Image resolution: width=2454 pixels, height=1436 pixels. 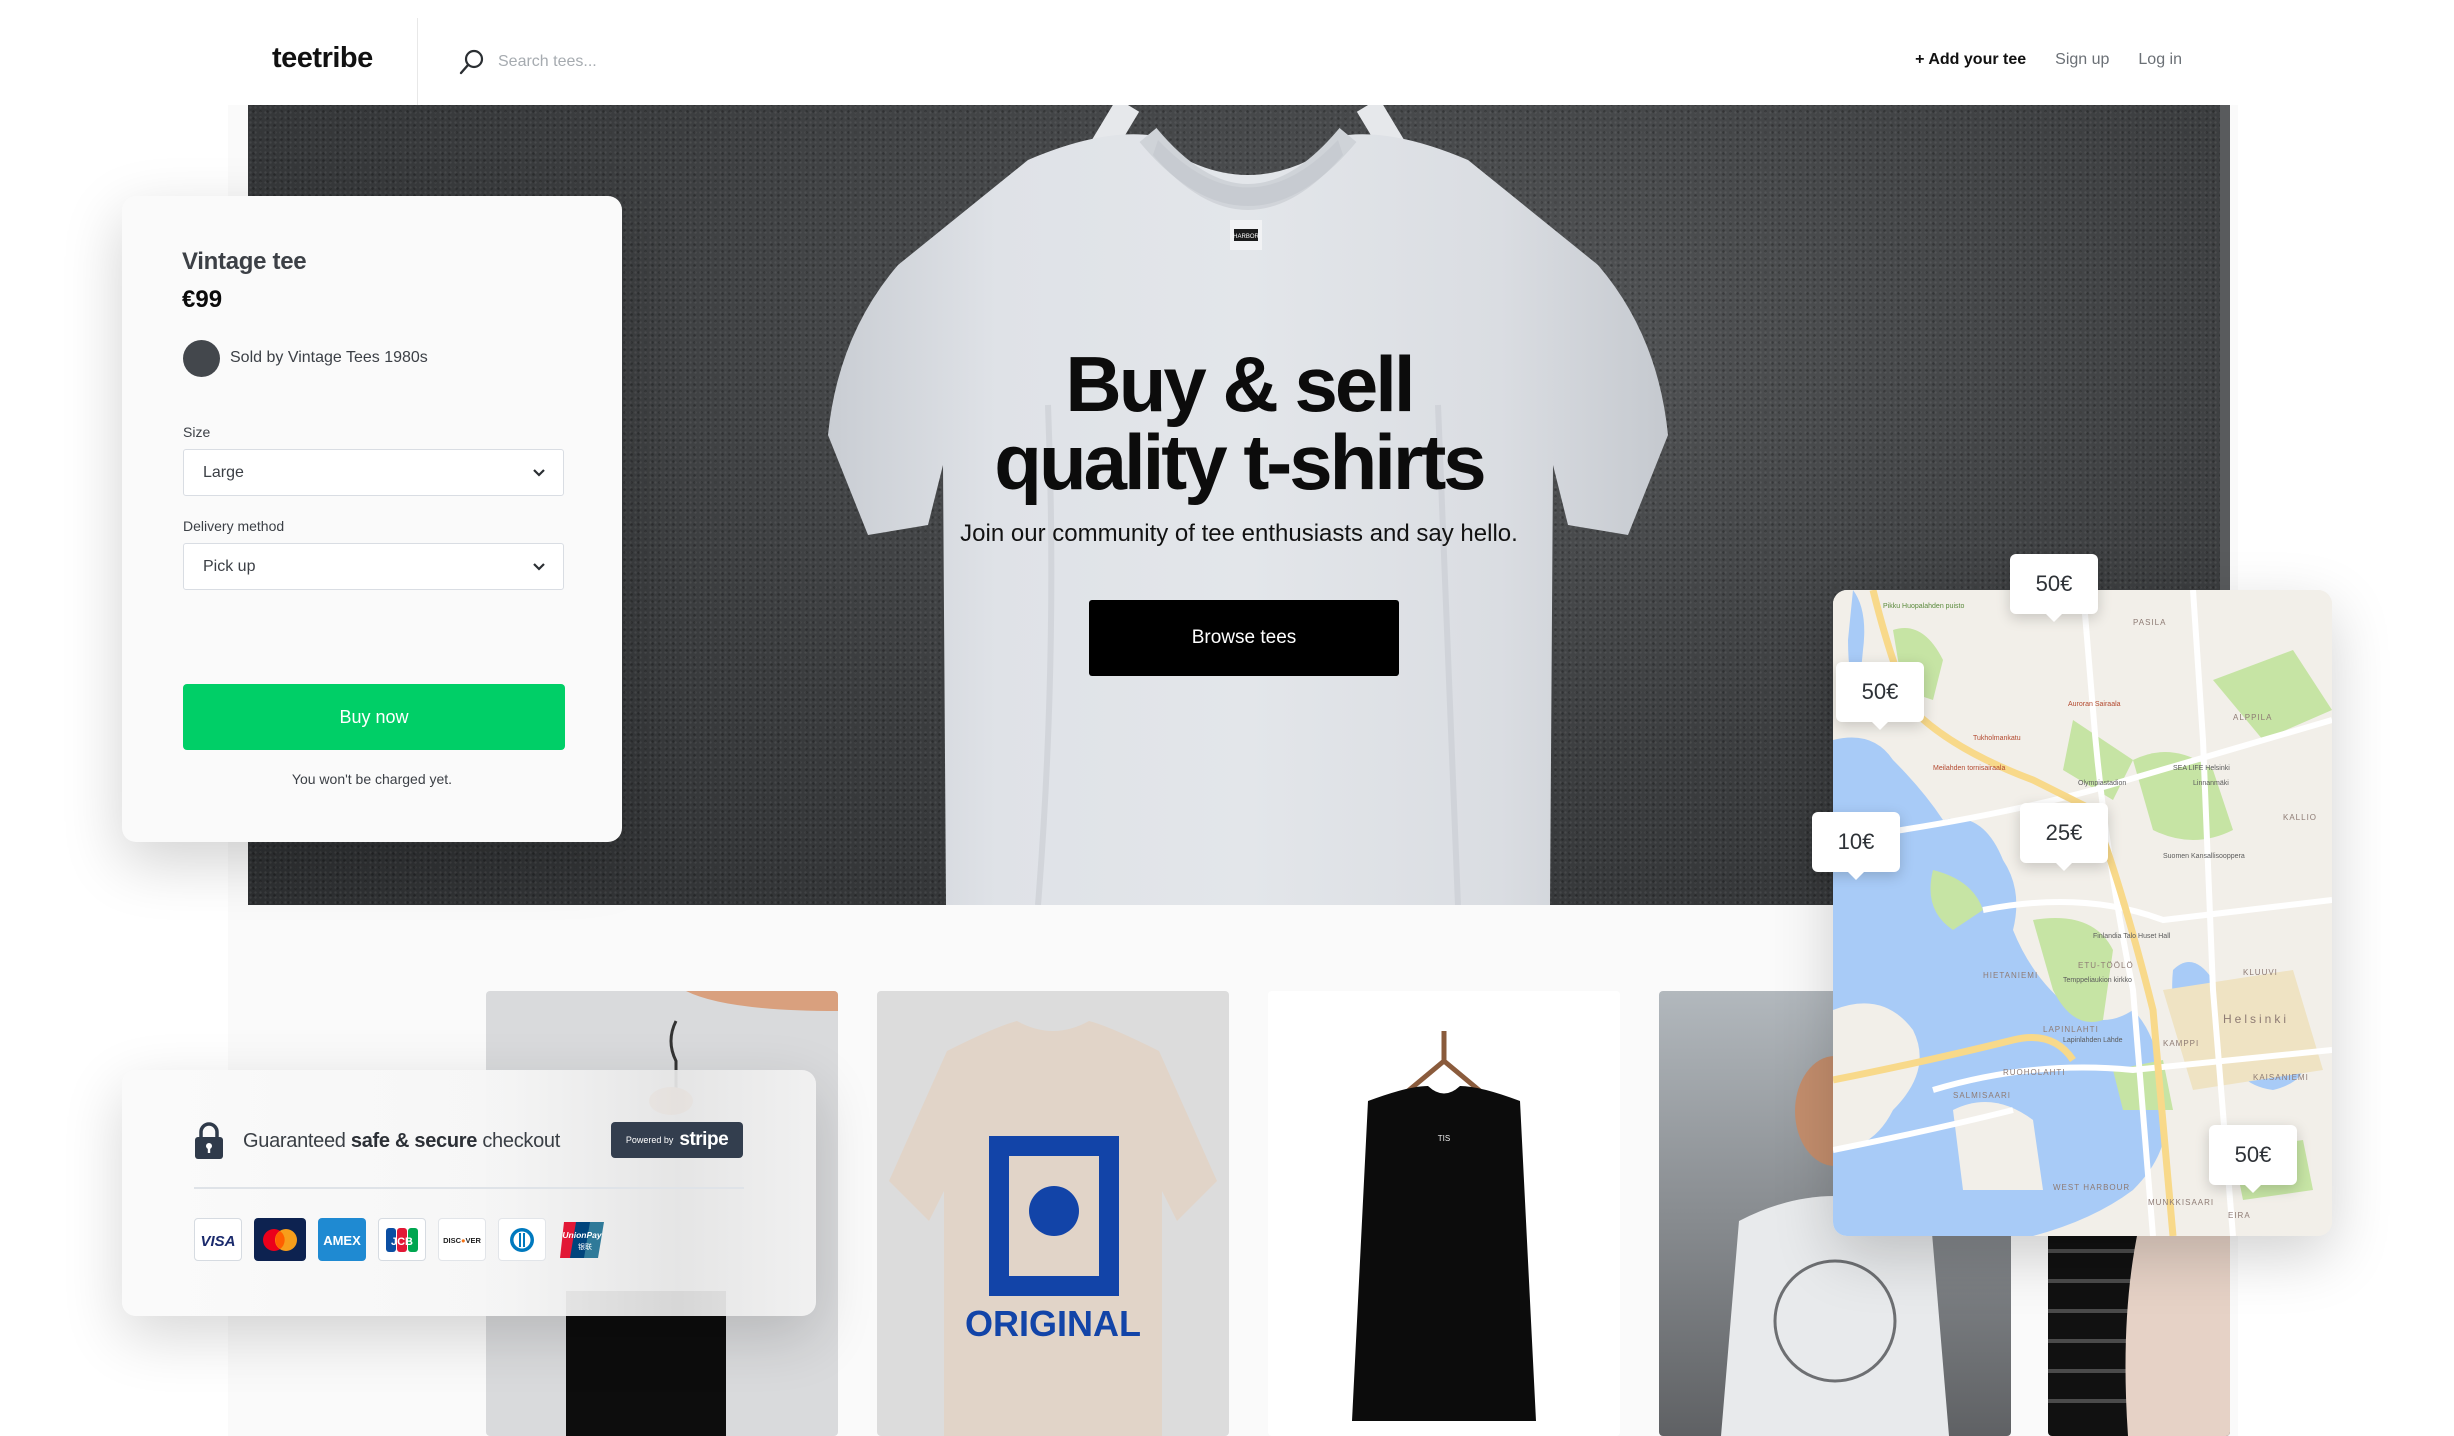 I want to click on svg-text: AMEX, so click(x=342, y=1240).